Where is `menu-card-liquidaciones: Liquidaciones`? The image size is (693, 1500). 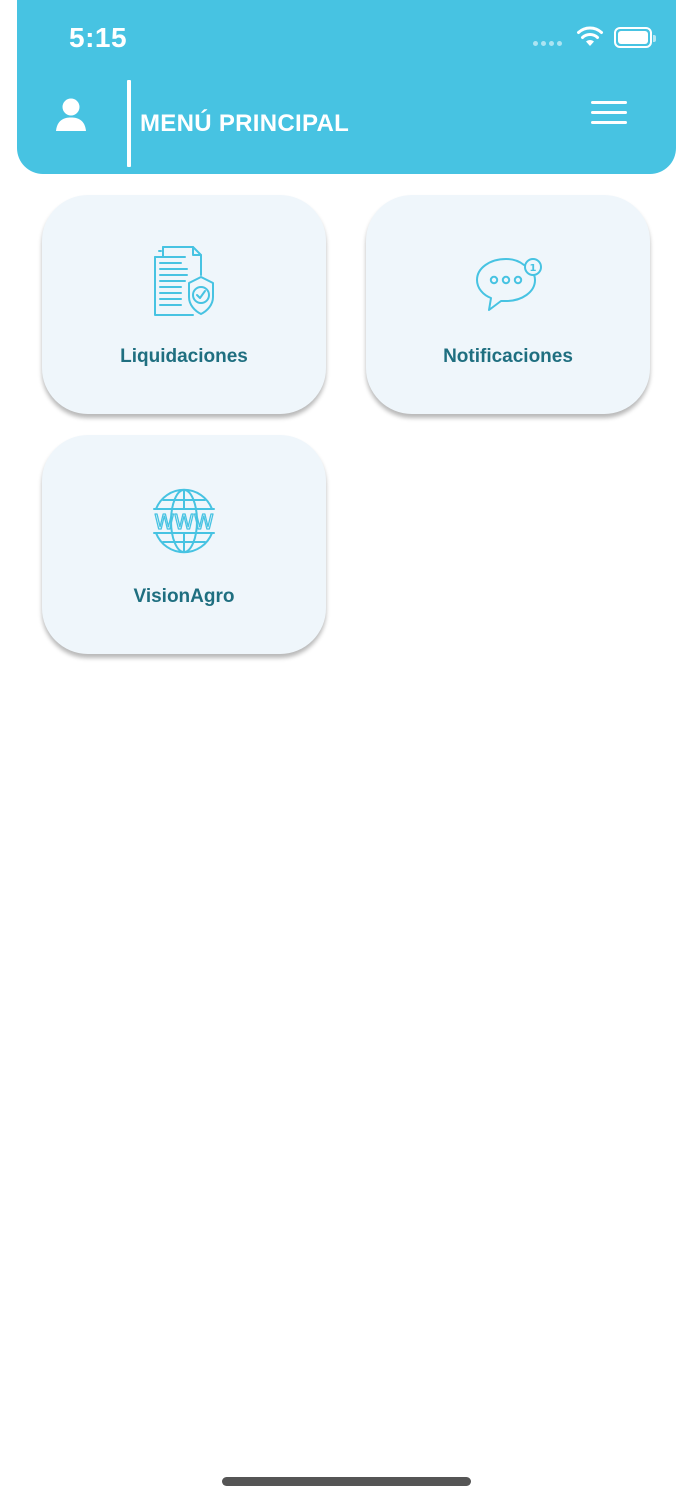 menu-card-liquidaciones: Liquidaciones is located at coordinates (184, 304).